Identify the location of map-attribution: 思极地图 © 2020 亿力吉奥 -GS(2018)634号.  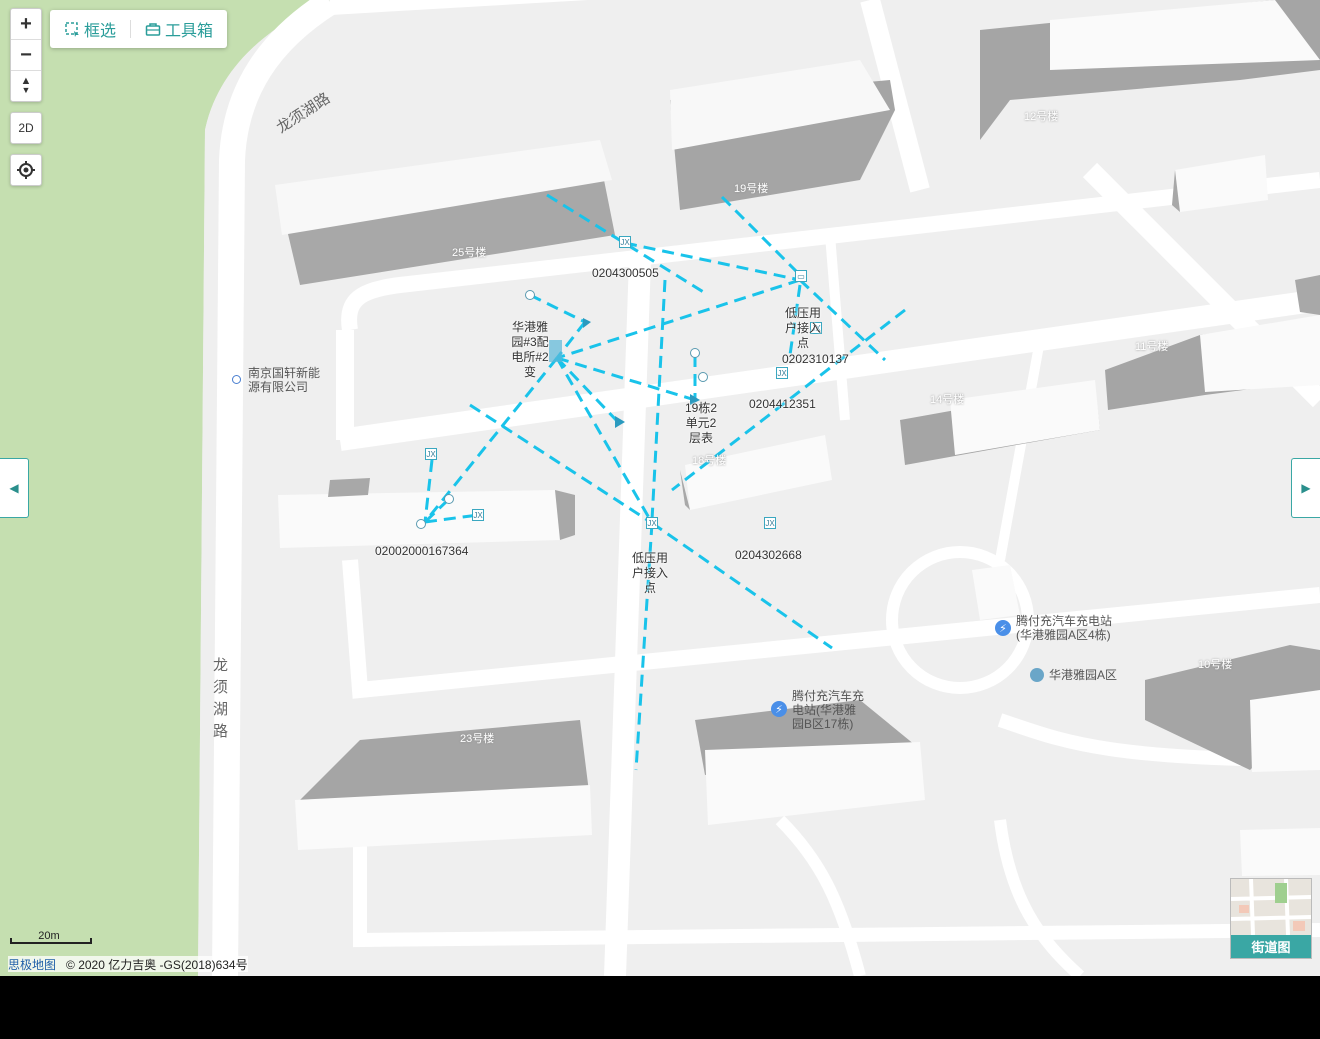
(128, 964).